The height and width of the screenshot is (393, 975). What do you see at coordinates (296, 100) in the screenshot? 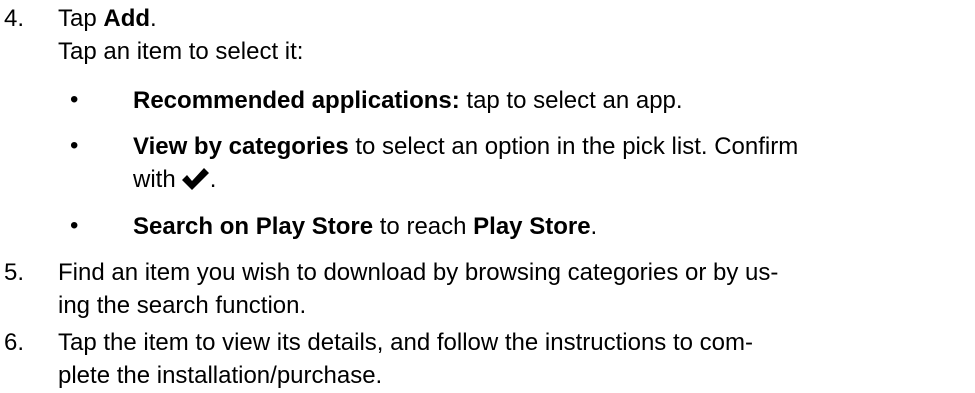
I see `list-item-bold: Recommended applications:` at bounding box center [296, 100].